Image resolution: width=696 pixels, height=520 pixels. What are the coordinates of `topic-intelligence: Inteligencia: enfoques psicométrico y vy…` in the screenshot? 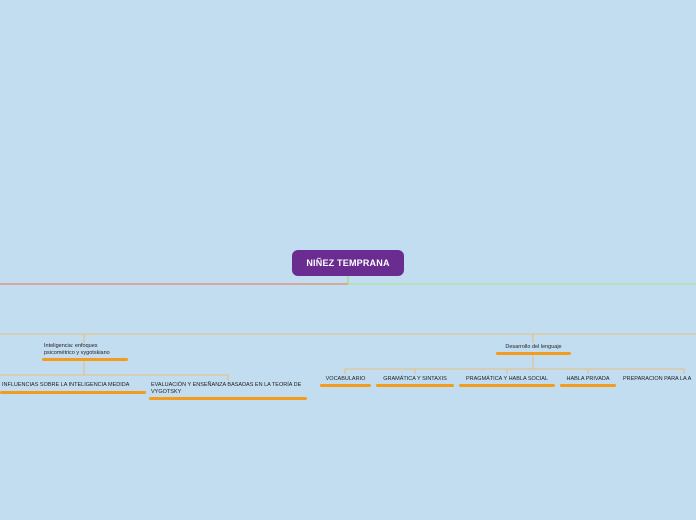 It's located at (85, 352).